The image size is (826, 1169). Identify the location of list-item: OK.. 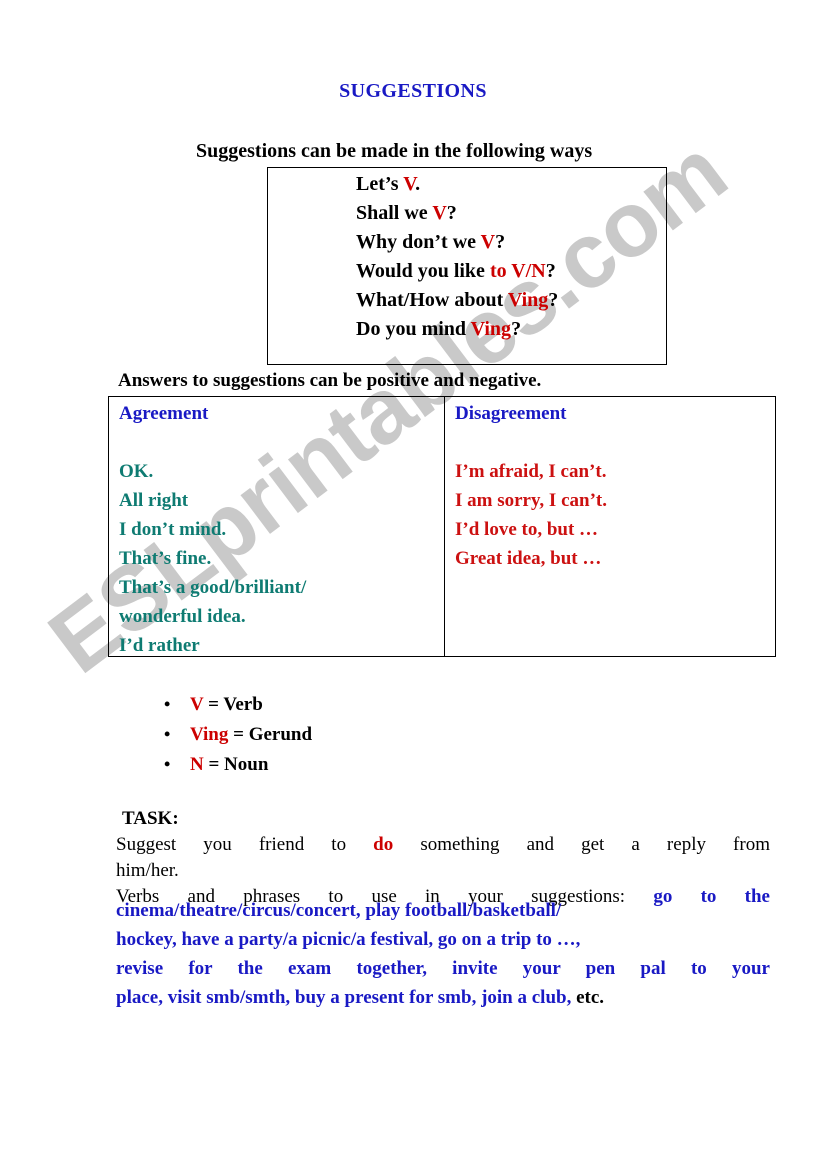
(136, 471).